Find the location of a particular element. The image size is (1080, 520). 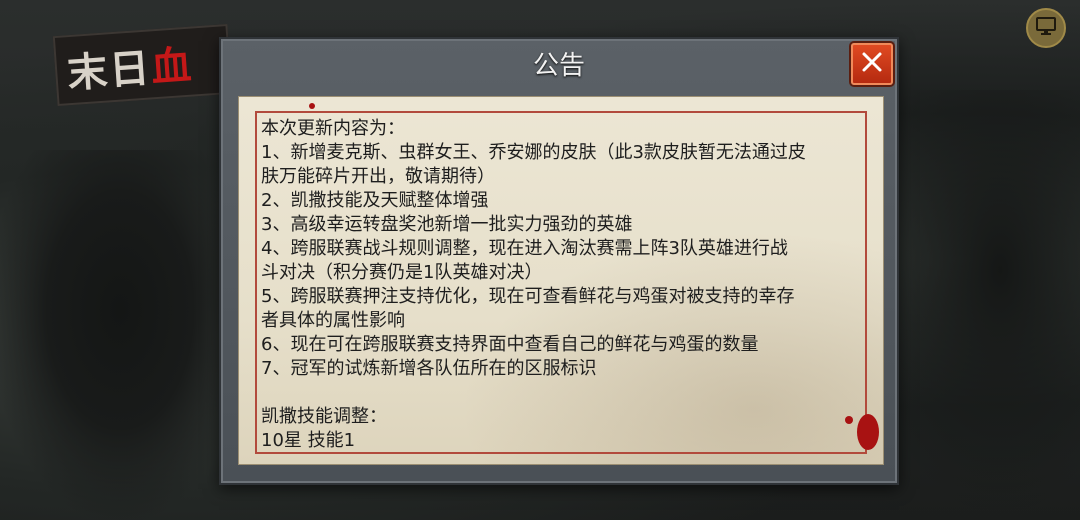

notice-line: 斗对决（积分赛仍是1队英雄对决） is located at coordinates (402, 272).